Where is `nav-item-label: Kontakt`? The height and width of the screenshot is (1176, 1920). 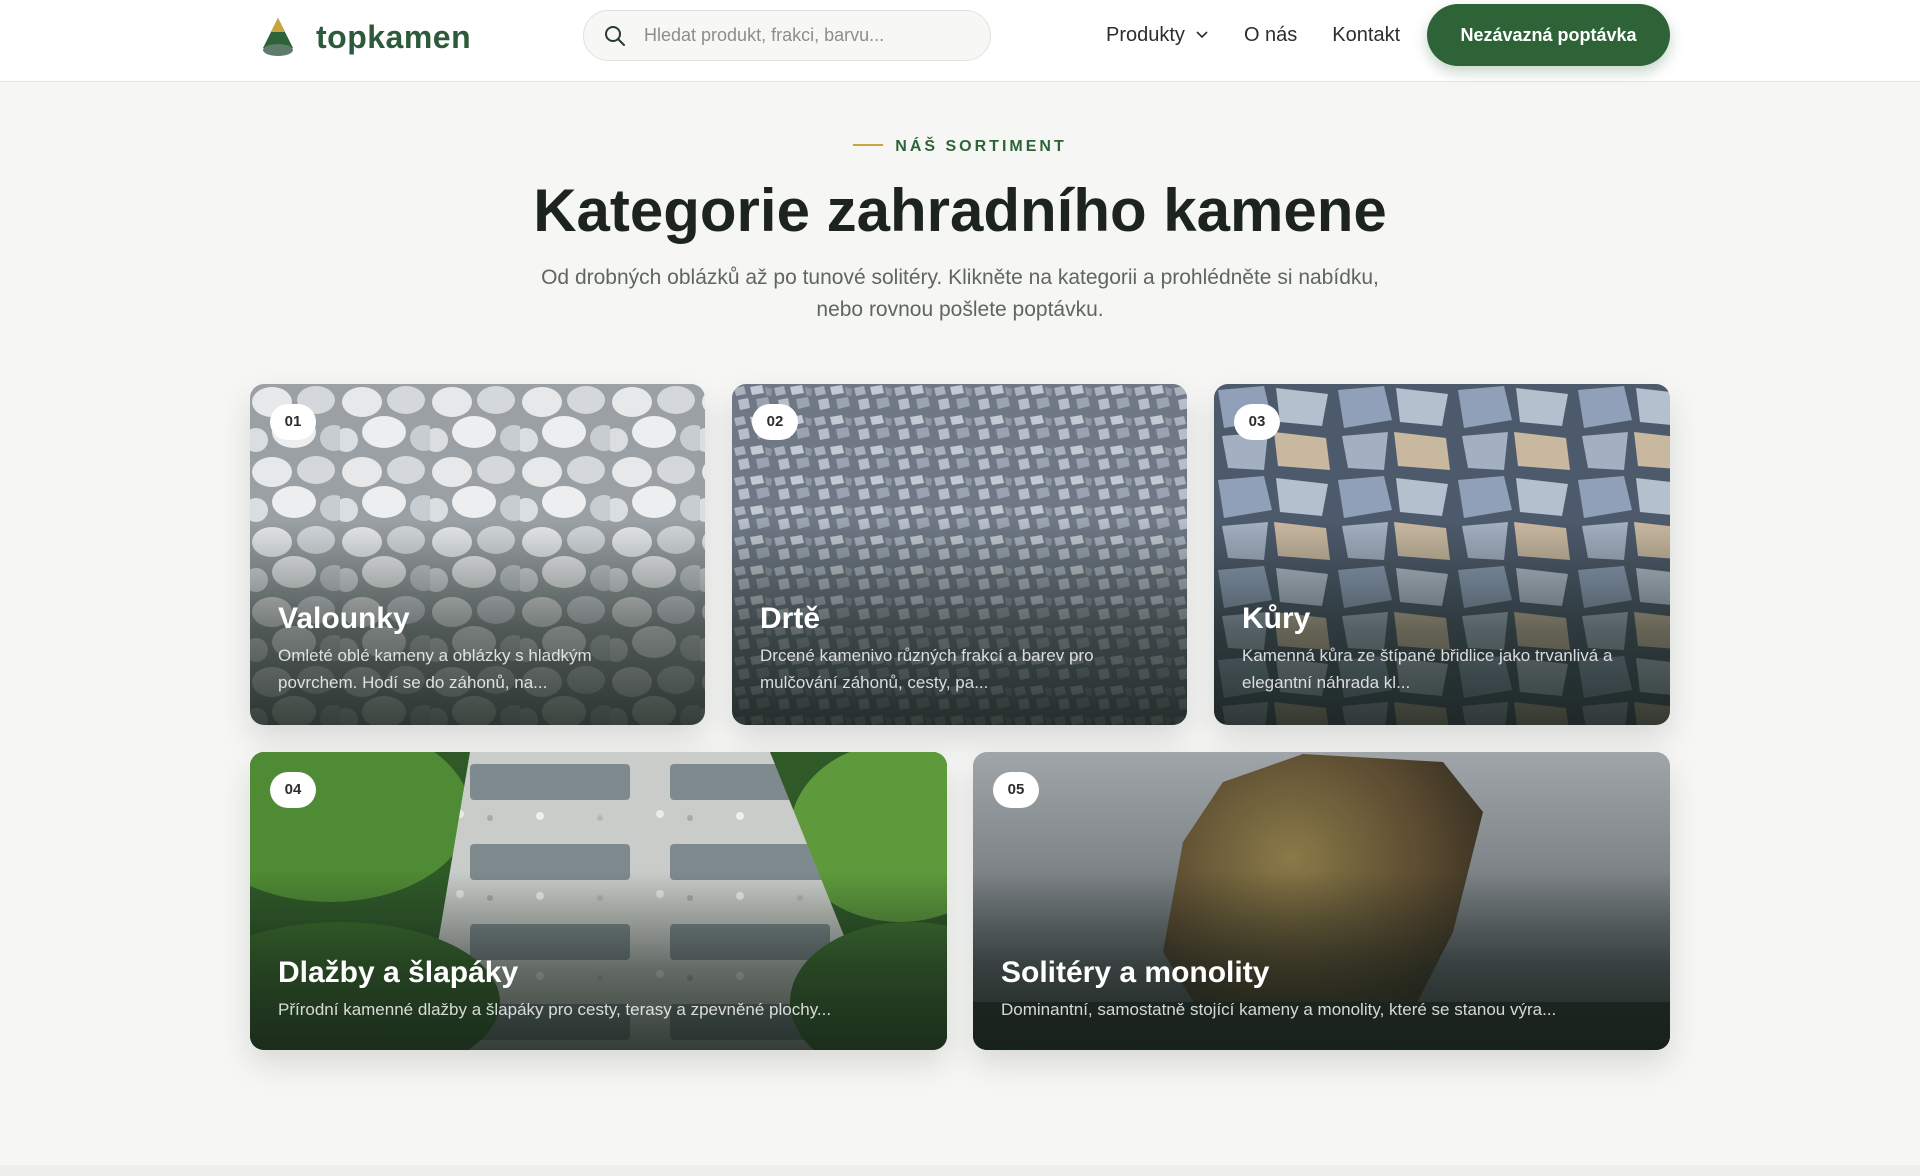
nav-item-label: Kontakt is located at coordinates (1366, 34).